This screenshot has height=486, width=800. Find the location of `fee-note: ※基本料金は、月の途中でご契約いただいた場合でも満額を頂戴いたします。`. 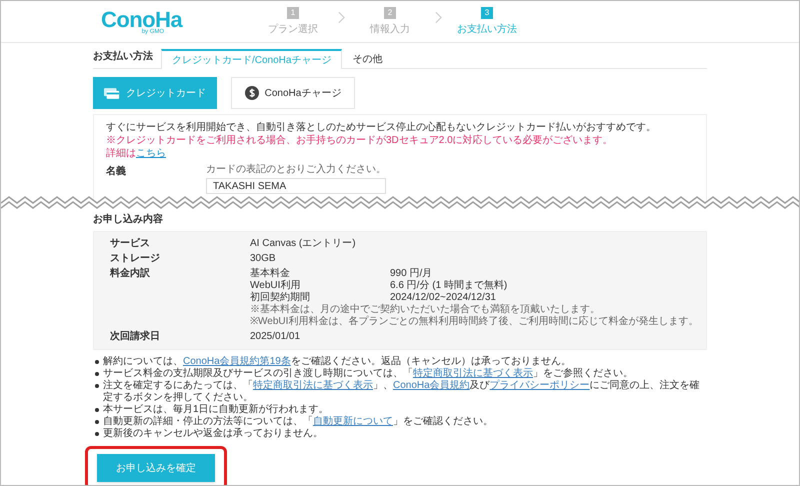

fee-note: ※基本料金は、月の途中でご契約いただいた場合でも満額を頂戴いたします。 is located at coordinates (425, 310).